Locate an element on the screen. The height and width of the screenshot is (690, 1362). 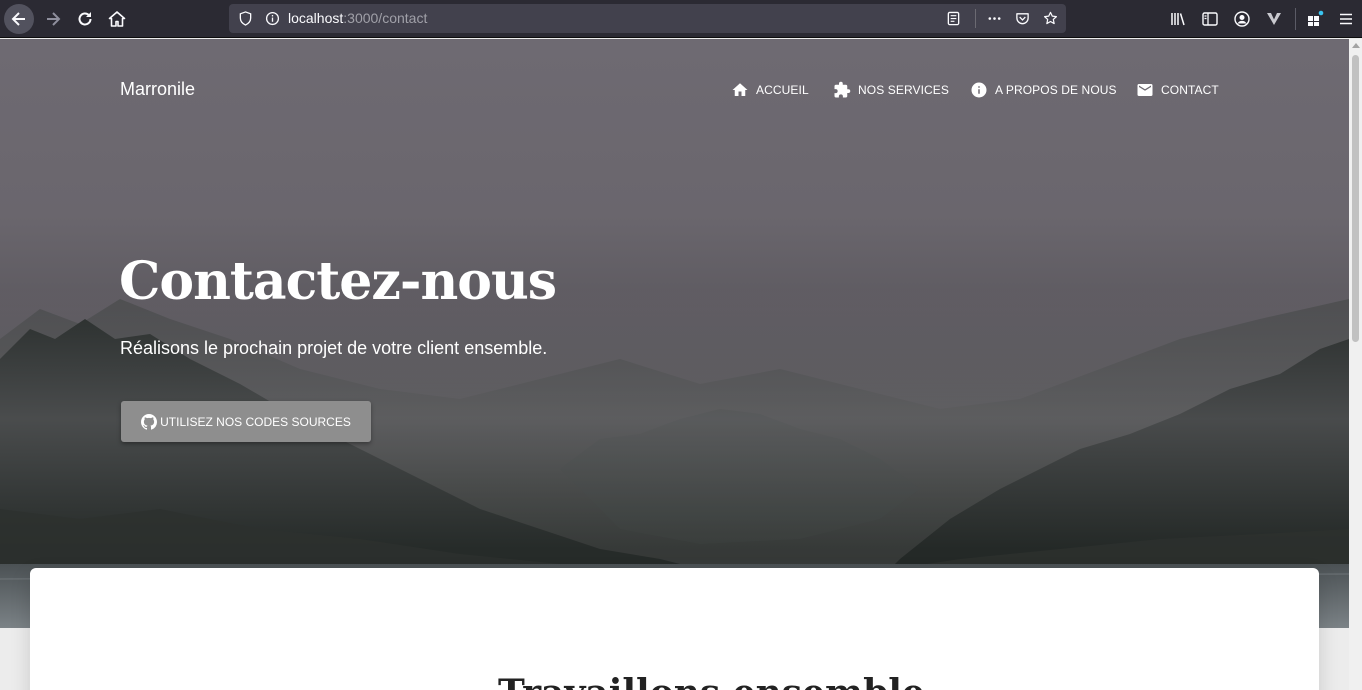
github-icon is located at coordinates (149, 421).